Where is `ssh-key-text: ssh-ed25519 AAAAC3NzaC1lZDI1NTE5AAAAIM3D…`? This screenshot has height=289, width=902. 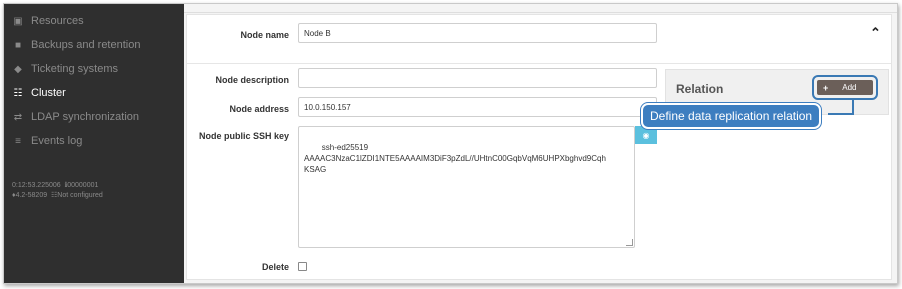 ssh-key-text: ssh-ed25519 AAAAC3NzaC1lZDI1NTE5AAAAIM3D… is located at coordinates (455, 158).